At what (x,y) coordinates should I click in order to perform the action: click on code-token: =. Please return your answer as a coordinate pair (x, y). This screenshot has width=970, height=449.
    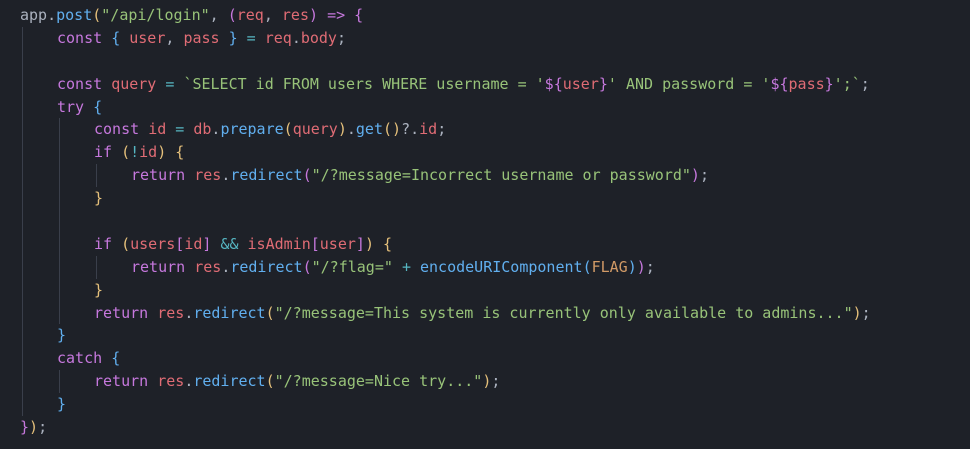
    Looking at the image, I should click on (180, 129).